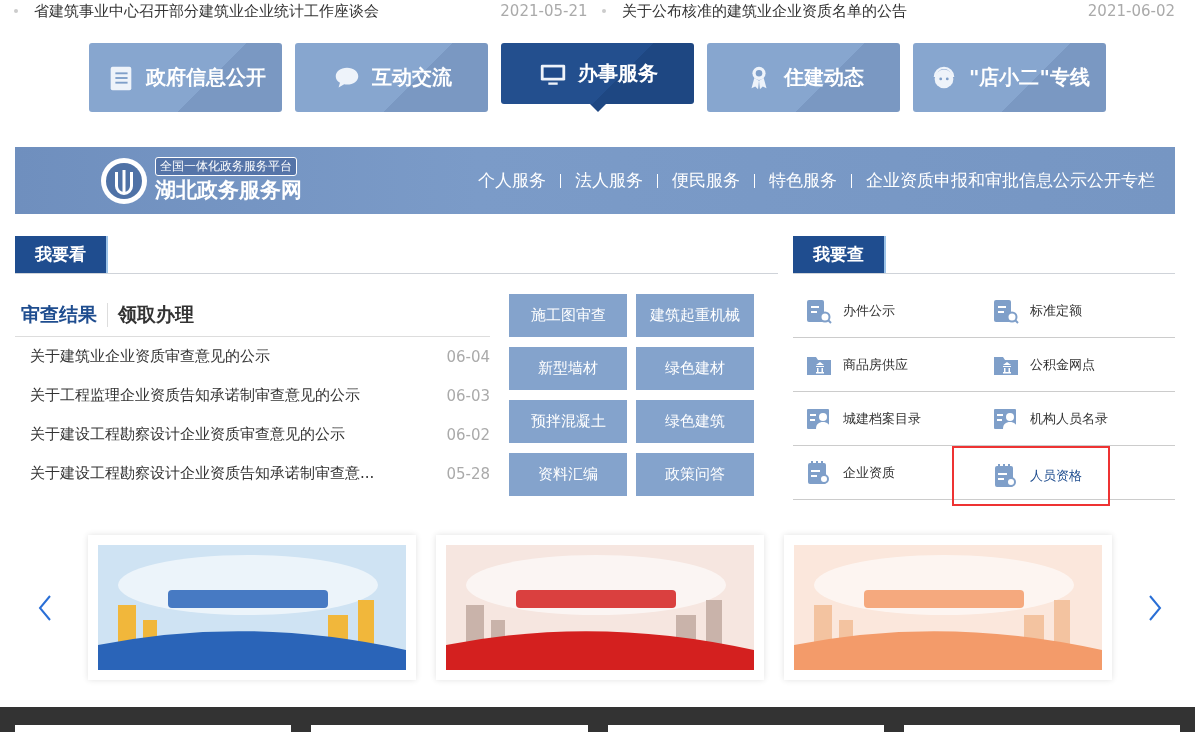  What do you see at coordinates (1044, 418) in the screenshot?
I see `query-link: 机构人员名录` at bounding box center [1044, 418].